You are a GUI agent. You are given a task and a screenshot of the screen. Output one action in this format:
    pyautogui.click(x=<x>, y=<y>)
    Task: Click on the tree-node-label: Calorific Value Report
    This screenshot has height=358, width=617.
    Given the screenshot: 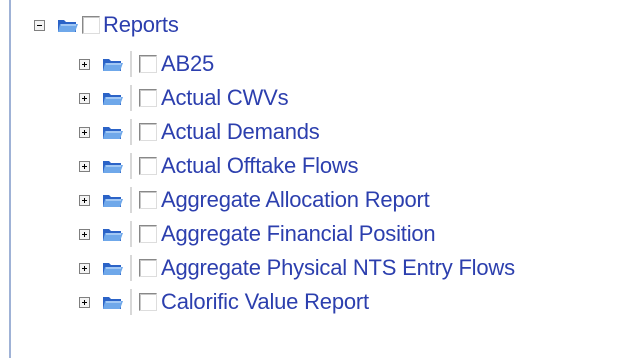 What is the action you would take?
    pyautogui.click(x=265, y=302)
    